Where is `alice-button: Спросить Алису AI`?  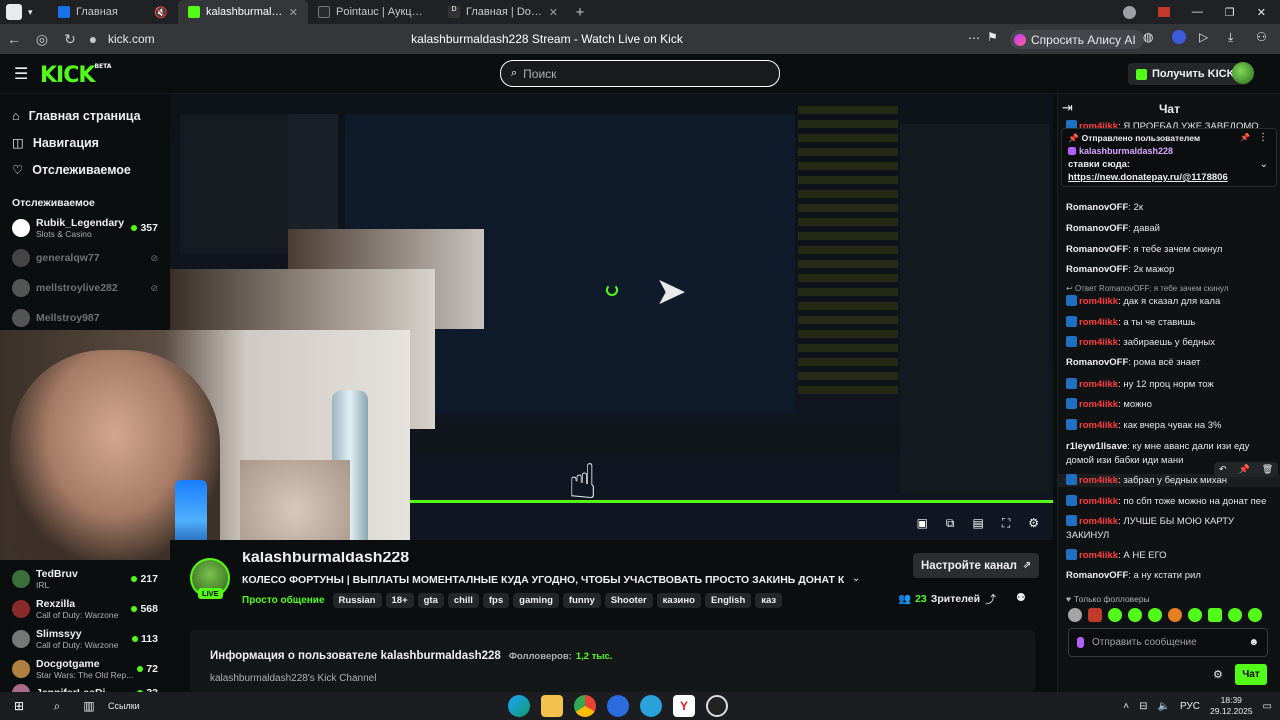 alice-button: Спросить Алису AI is located at coordinates (1077, 39).